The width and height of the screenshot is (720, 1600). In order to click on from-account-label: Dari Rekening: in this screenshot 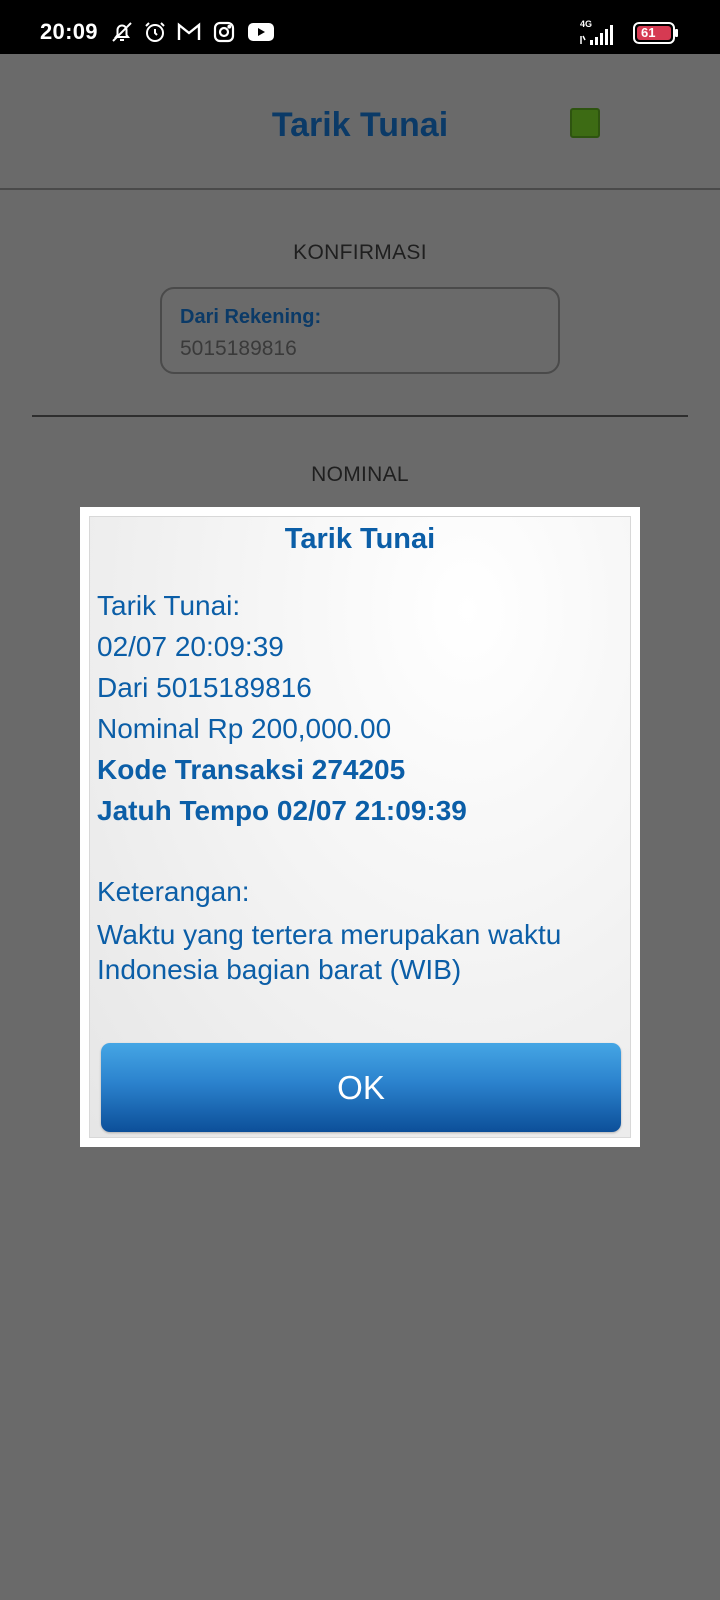, I will do `click(251, 317)`.